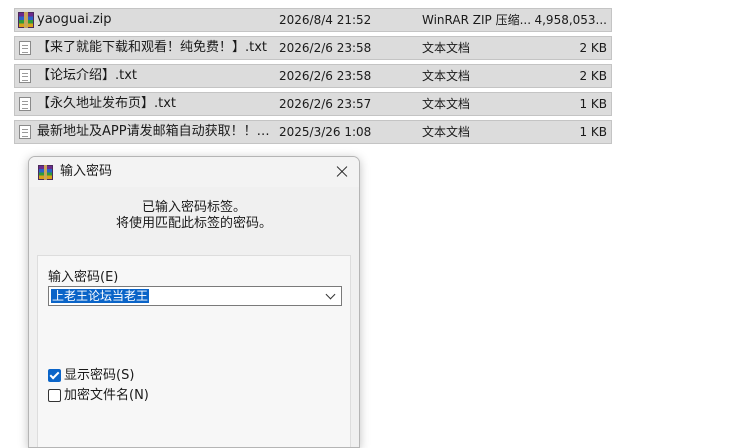 The height and width of the screenshot is (448, 742). Describe the element at coordinates (195, 296) in the screenshot. I see `password-input: 上老王论坛当老王` at that location.